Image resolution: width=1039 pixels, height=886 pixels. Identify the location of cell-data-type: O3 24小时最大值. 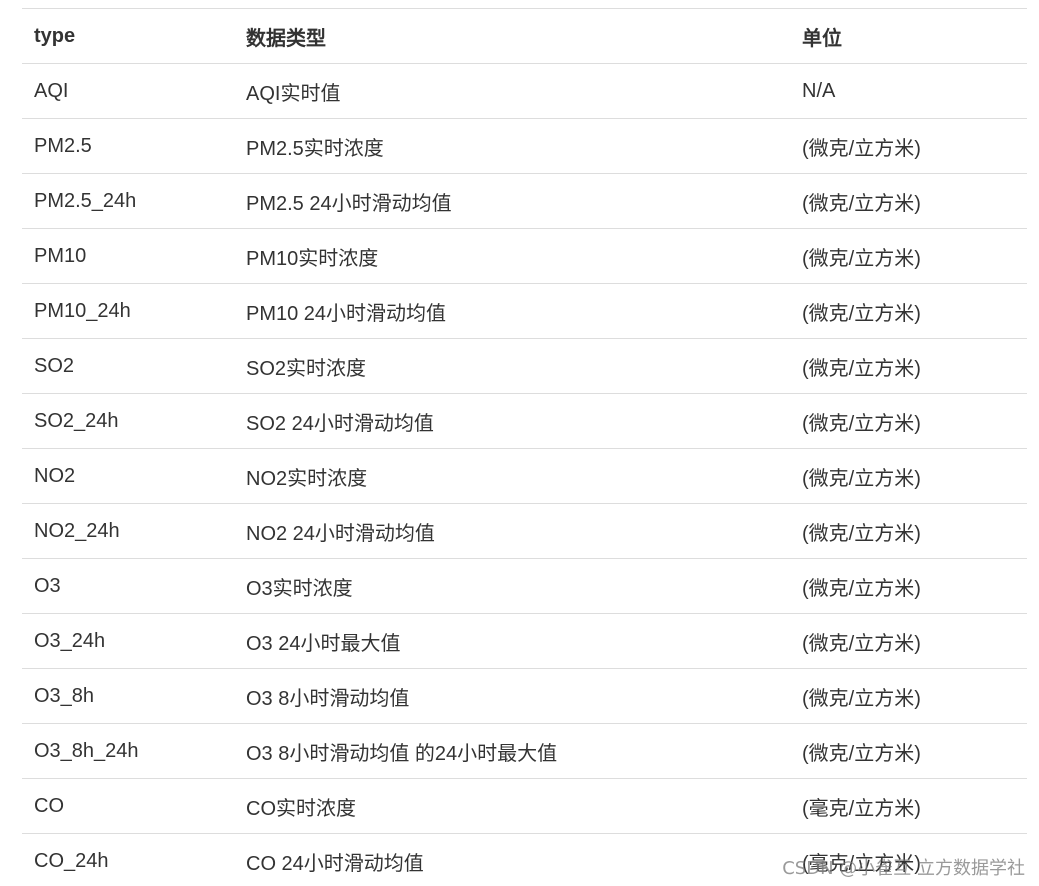
(512, 641).